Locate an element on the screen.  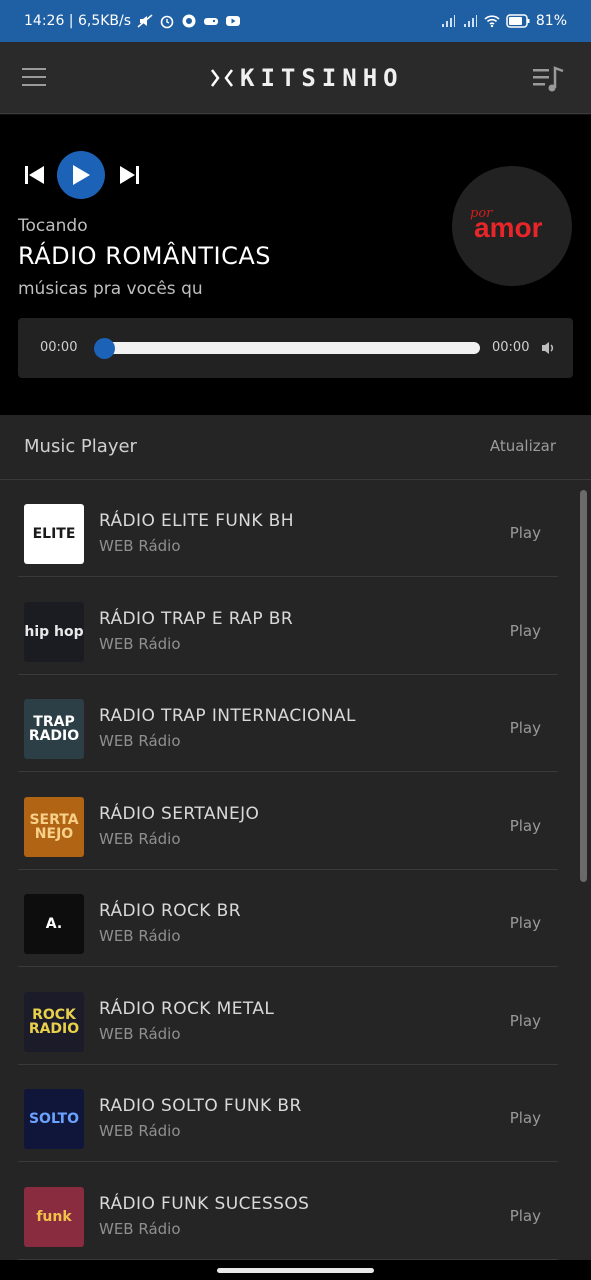
station-name: RADIO TRAP INTERNACIONAL is located at coordinates (227, 716).